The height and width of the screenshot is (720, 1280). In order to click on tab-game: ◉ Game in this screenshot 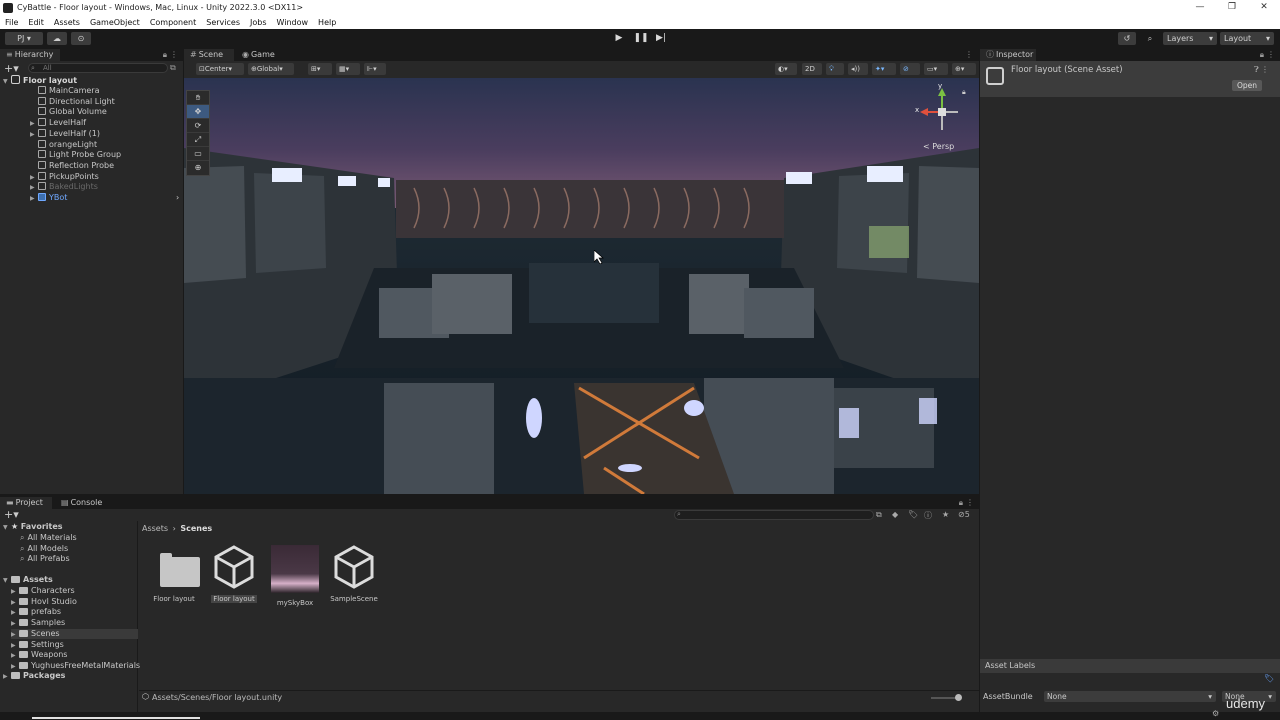, I will do `click(259, 55)`.